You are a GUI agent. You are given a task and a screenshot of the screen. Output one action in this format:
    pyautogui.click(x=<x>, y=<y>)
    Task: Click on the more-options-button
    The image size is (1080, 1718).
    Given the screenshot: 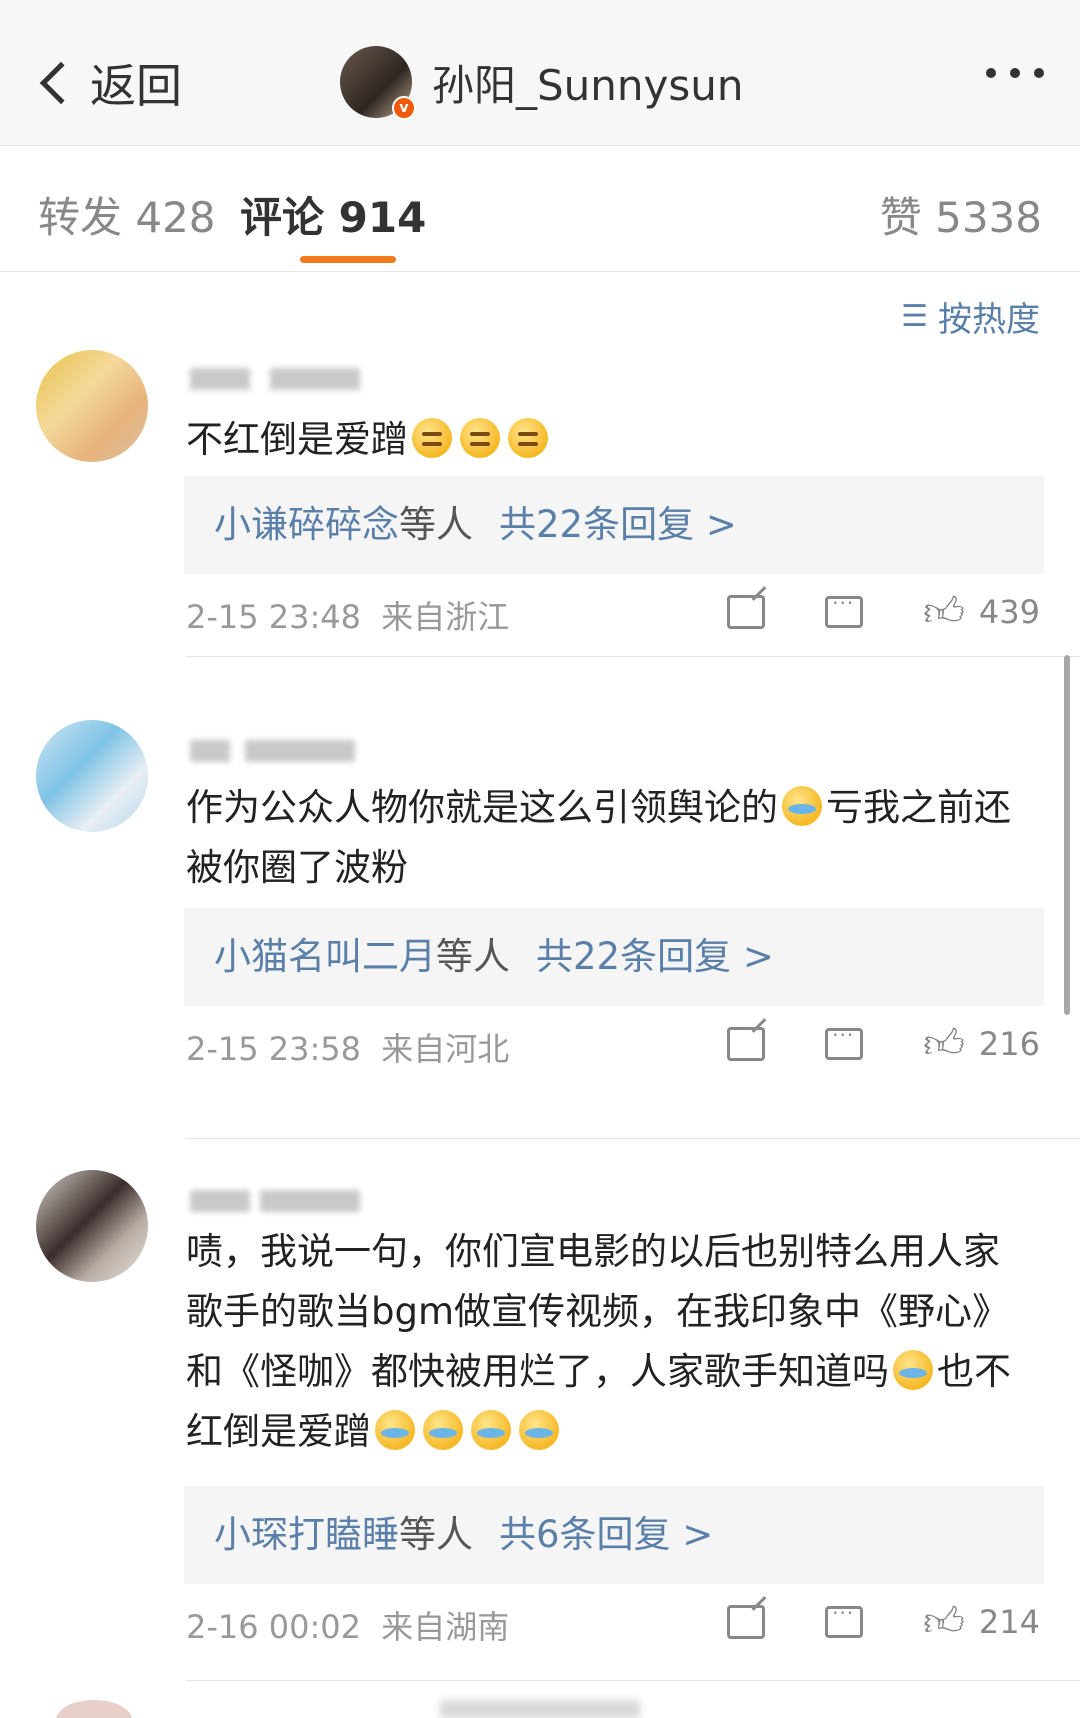 What is the action you would take?
    pyautogui.click(x=1015, y=73)
    